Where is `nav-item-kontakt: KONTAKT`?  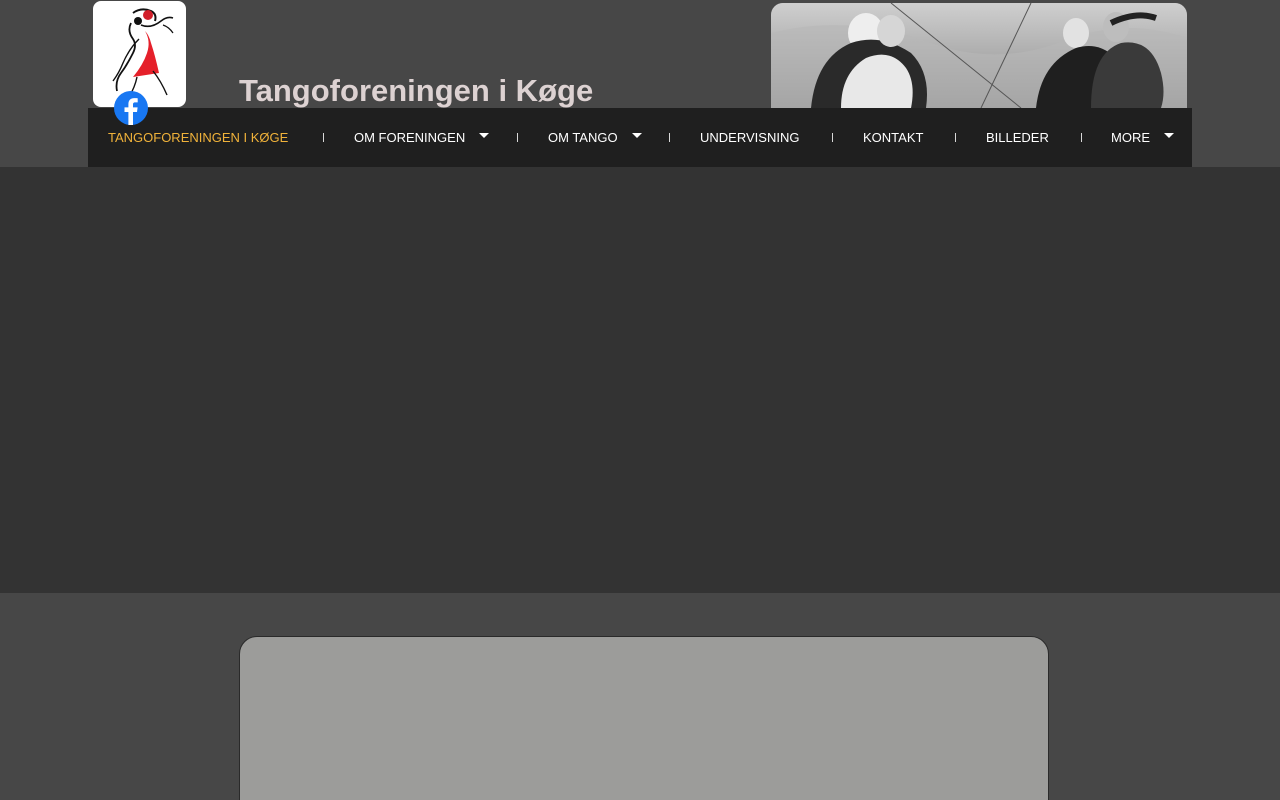 nav-item-kontakt: KONTAKT is located at coordinates (893, 137).